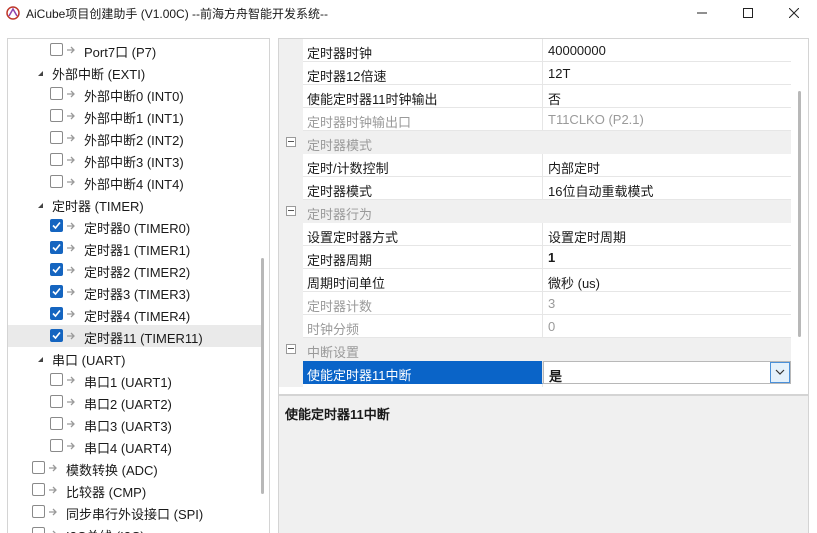 This screenshot has height=533, width=817. I want to click on property-value: 最低优先级, so click(667, 385).